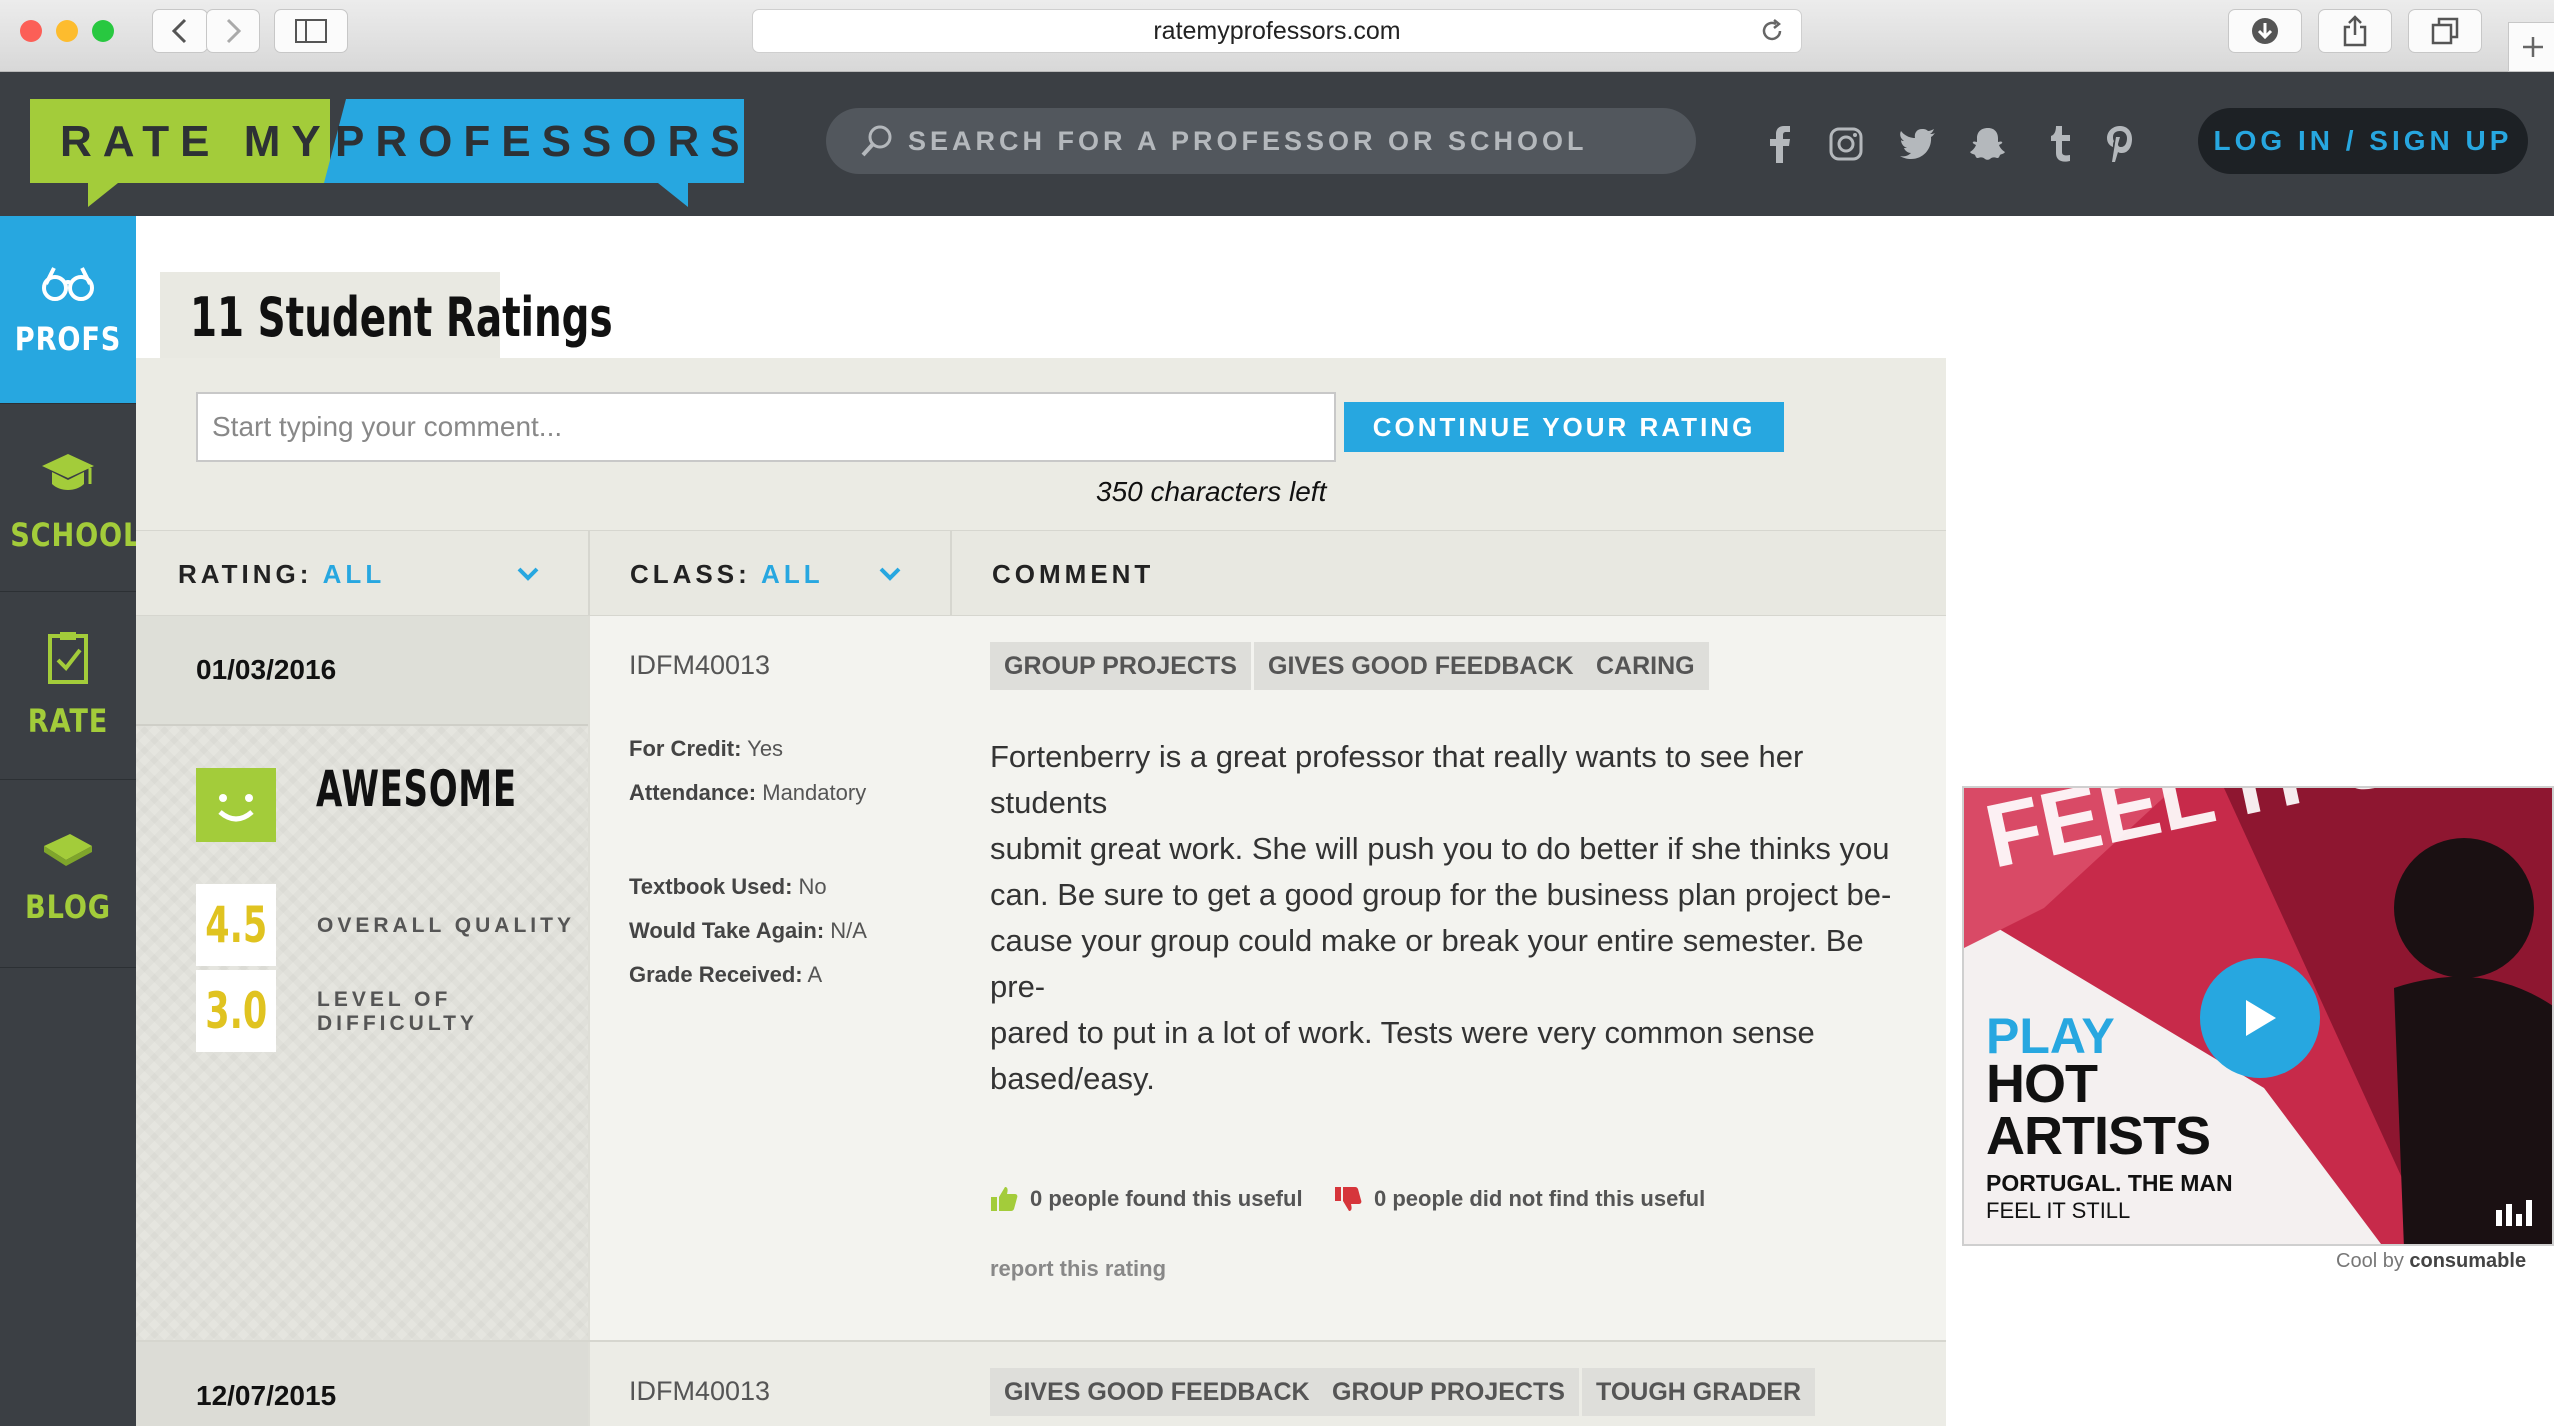 This screenshot has height=1426, width=2554. Describe the element at coordinates (68, 472) in the screenshot. I see `graduation-cap-icon` at that location.